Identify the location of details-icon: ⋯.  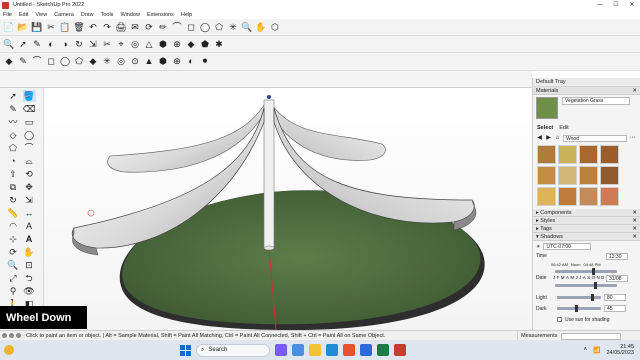
(632, 138).